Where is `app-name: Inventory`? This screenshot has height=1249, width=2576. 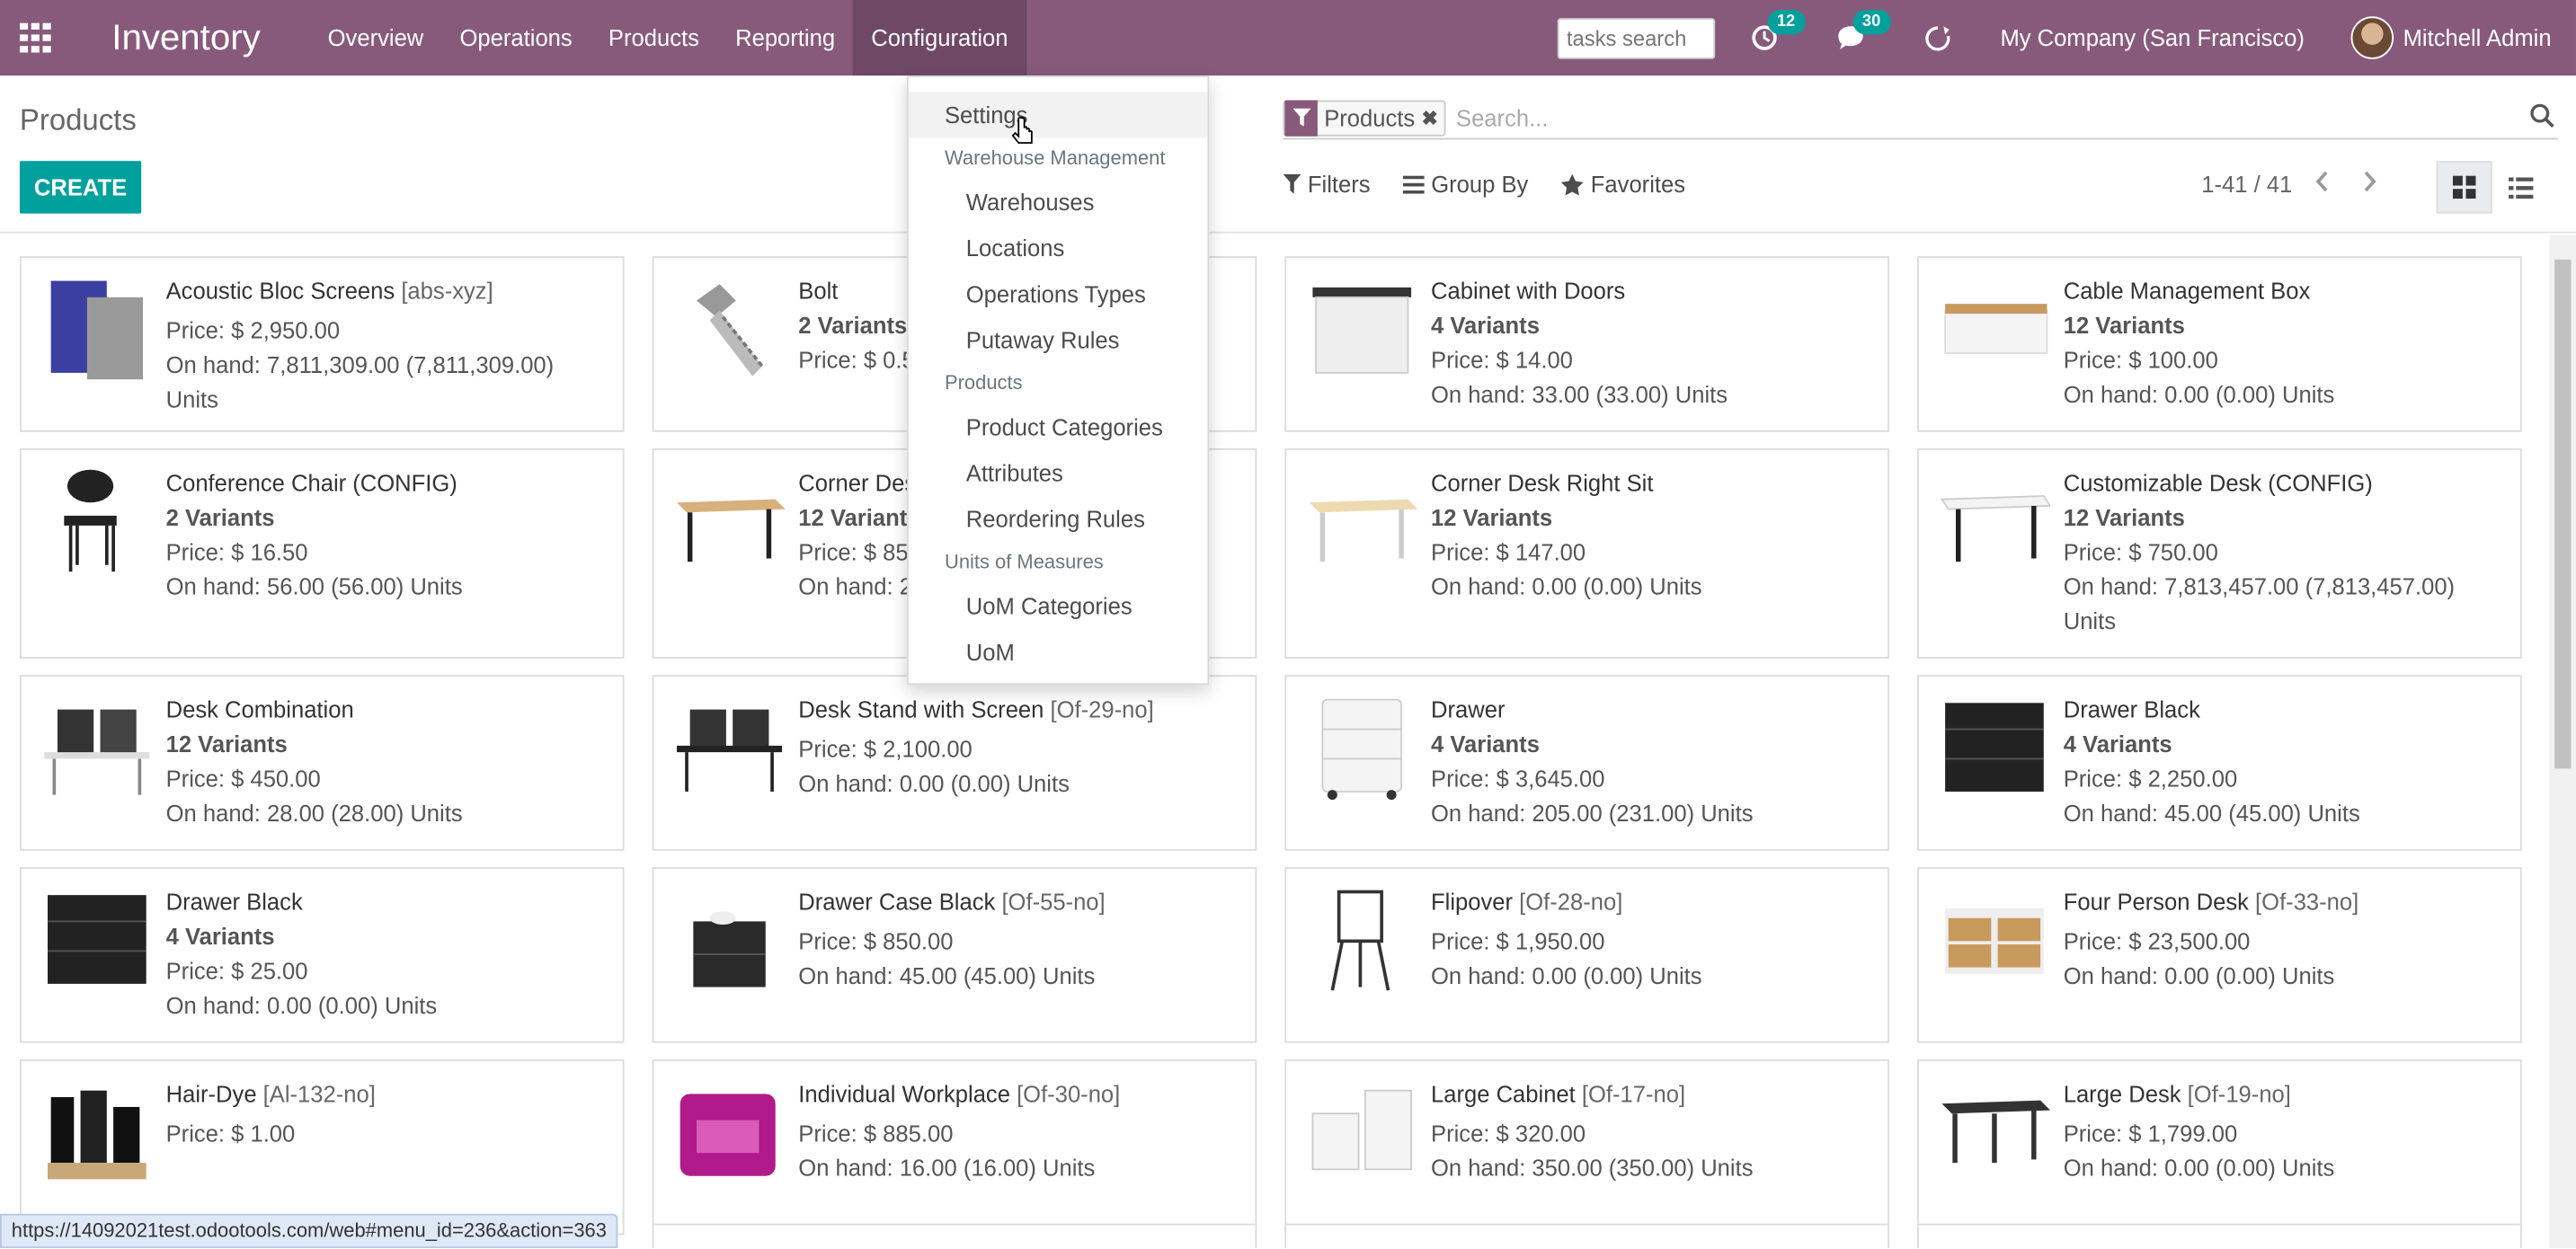
app-name: Inventory is located at coordinates (185, 37).